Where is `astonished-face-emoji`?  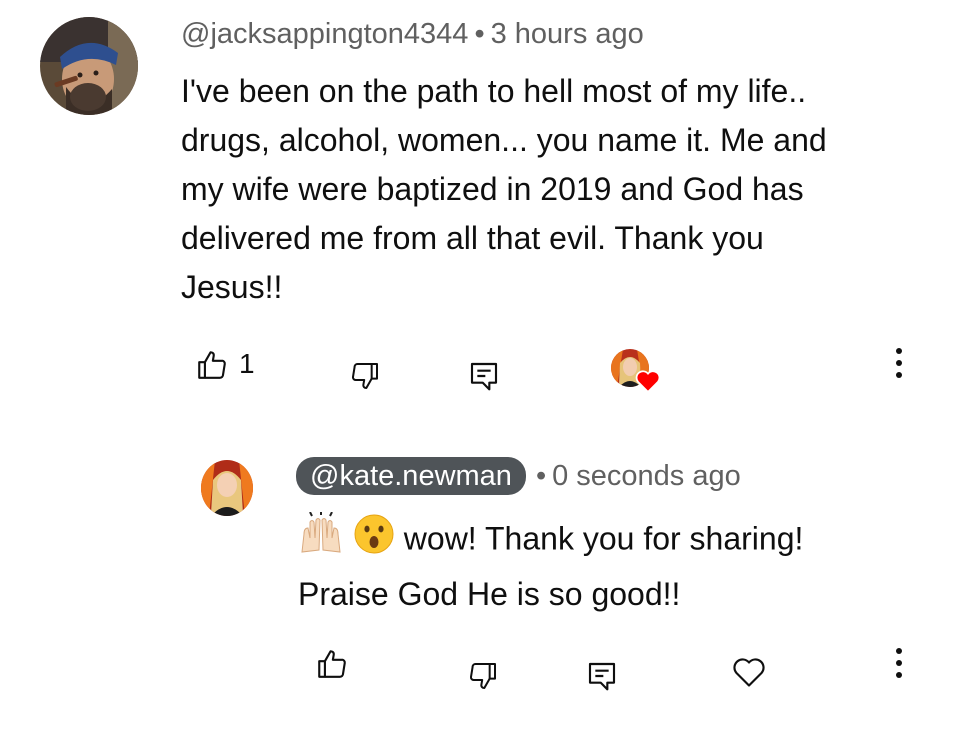 astonished-face-emoji is located at coordinates (374, 541).